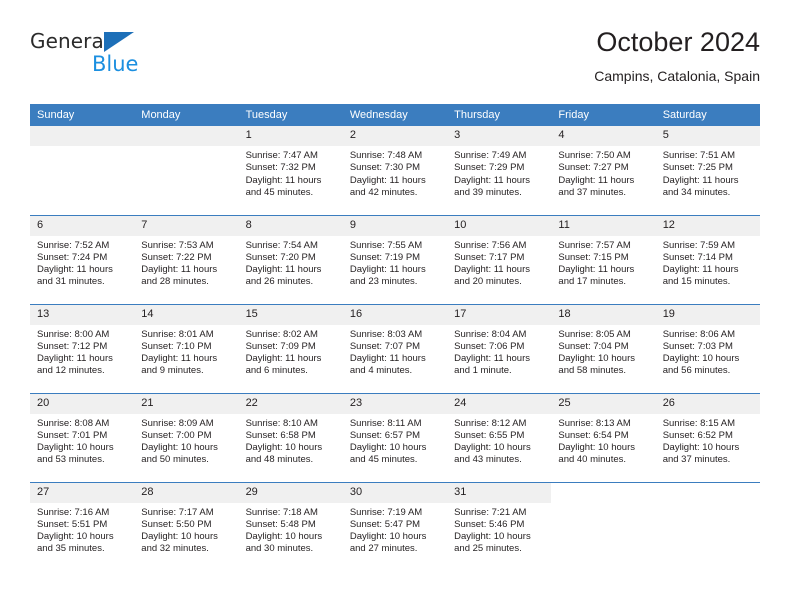  I want to click on weekday-header-monday: Monday, so click(186, 115).